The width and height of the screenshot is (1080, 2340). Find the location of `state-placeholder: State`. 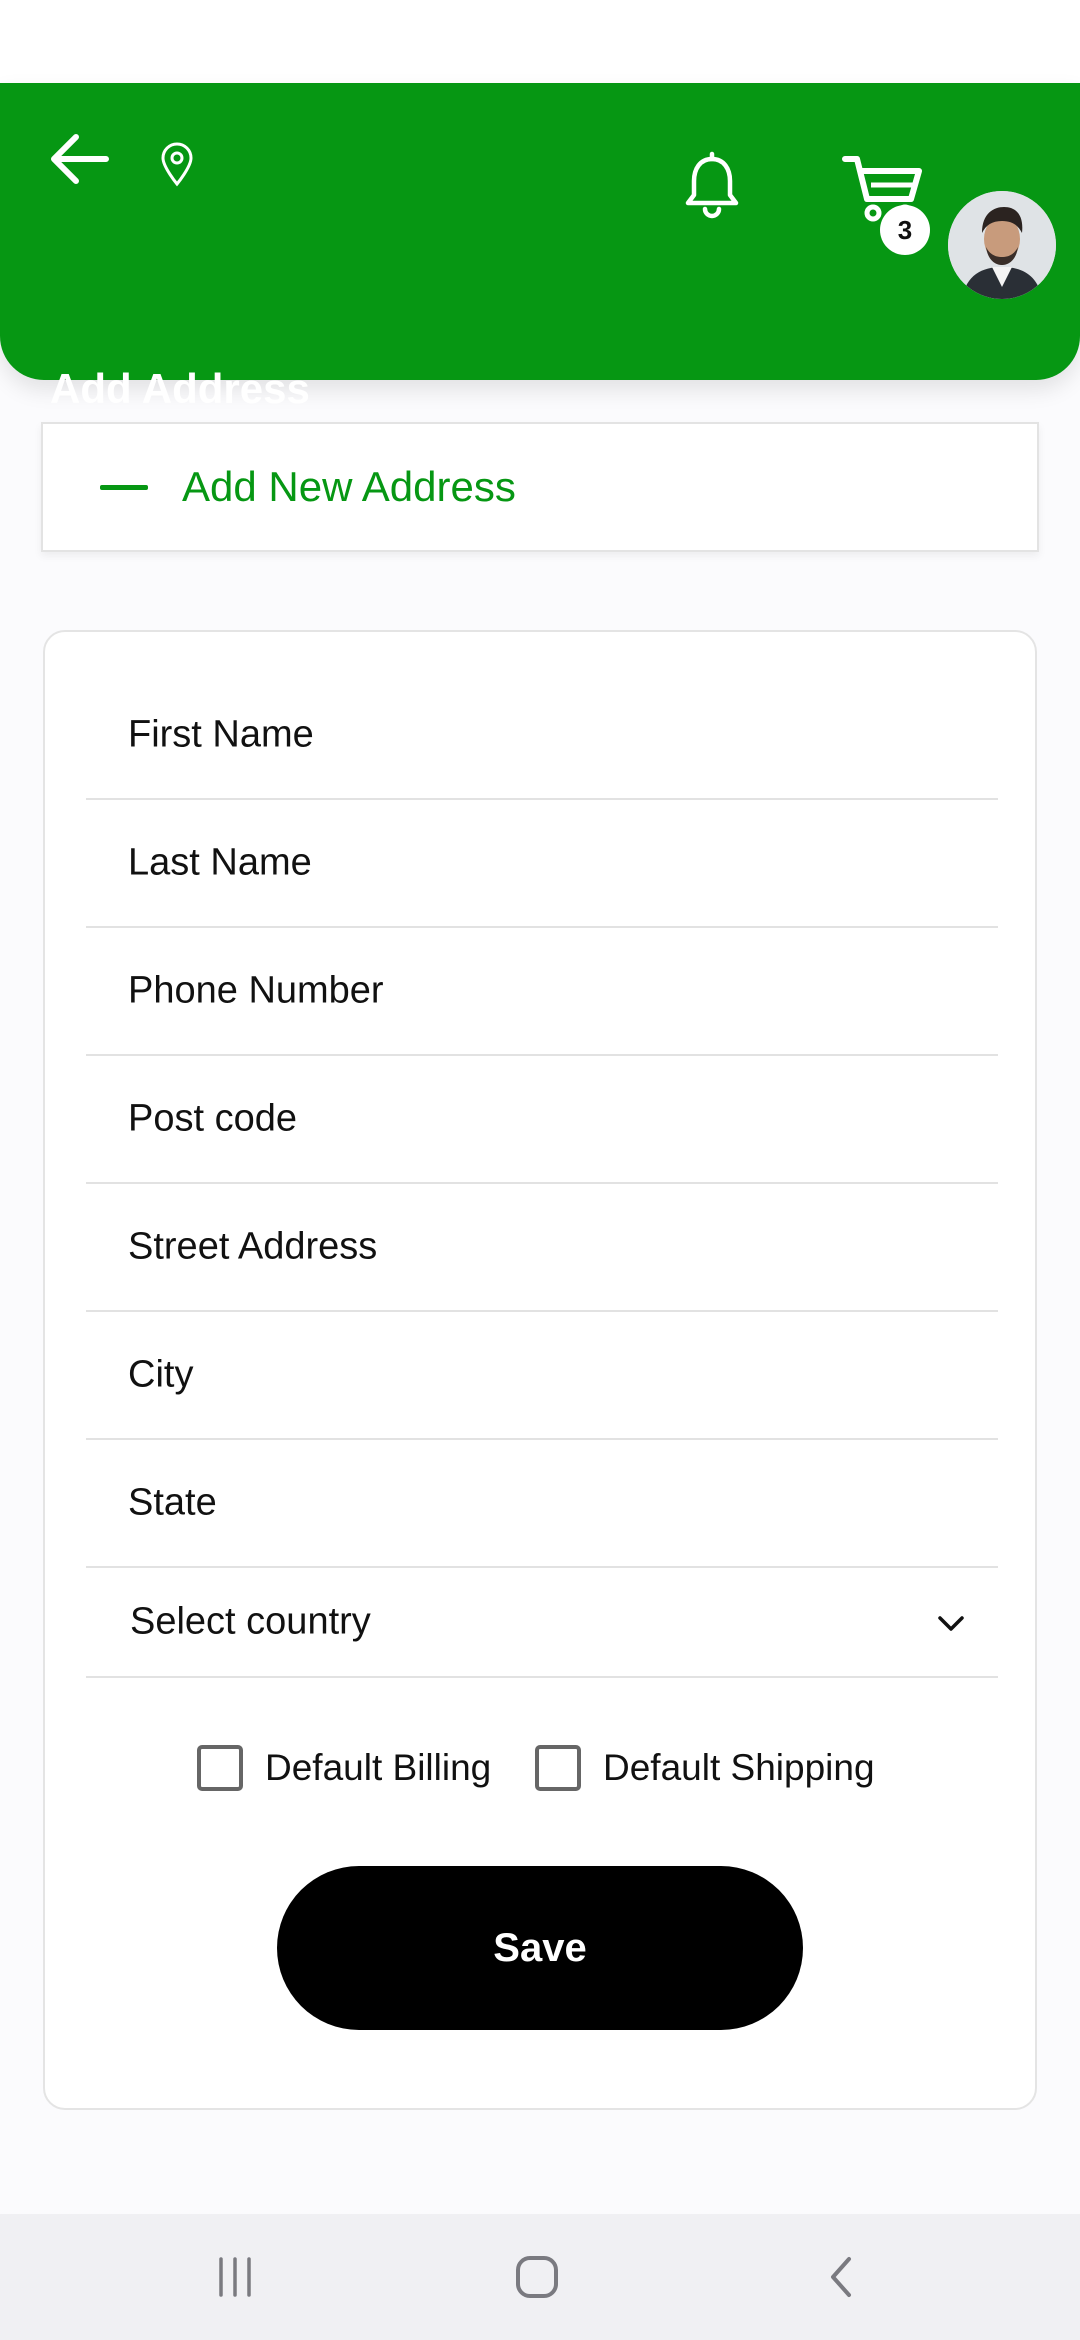

state-placeholder: State is located at coordinates (172, 1502).